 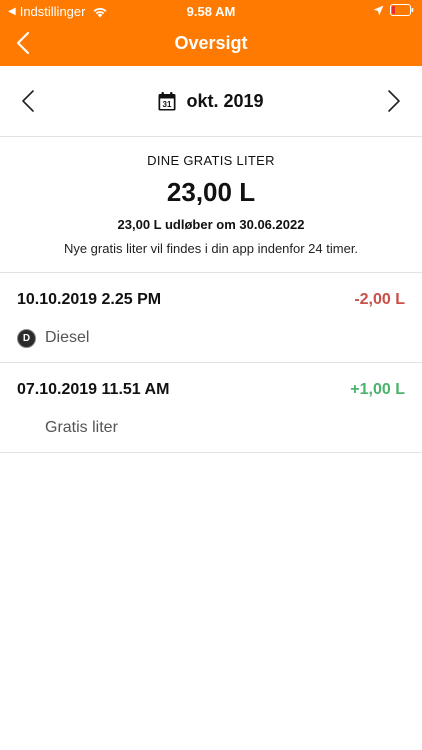 What do you see at coordinates (211, 43) in the screenshot?
I see `page-title: Oversigt` at bounding box center [211, 43].